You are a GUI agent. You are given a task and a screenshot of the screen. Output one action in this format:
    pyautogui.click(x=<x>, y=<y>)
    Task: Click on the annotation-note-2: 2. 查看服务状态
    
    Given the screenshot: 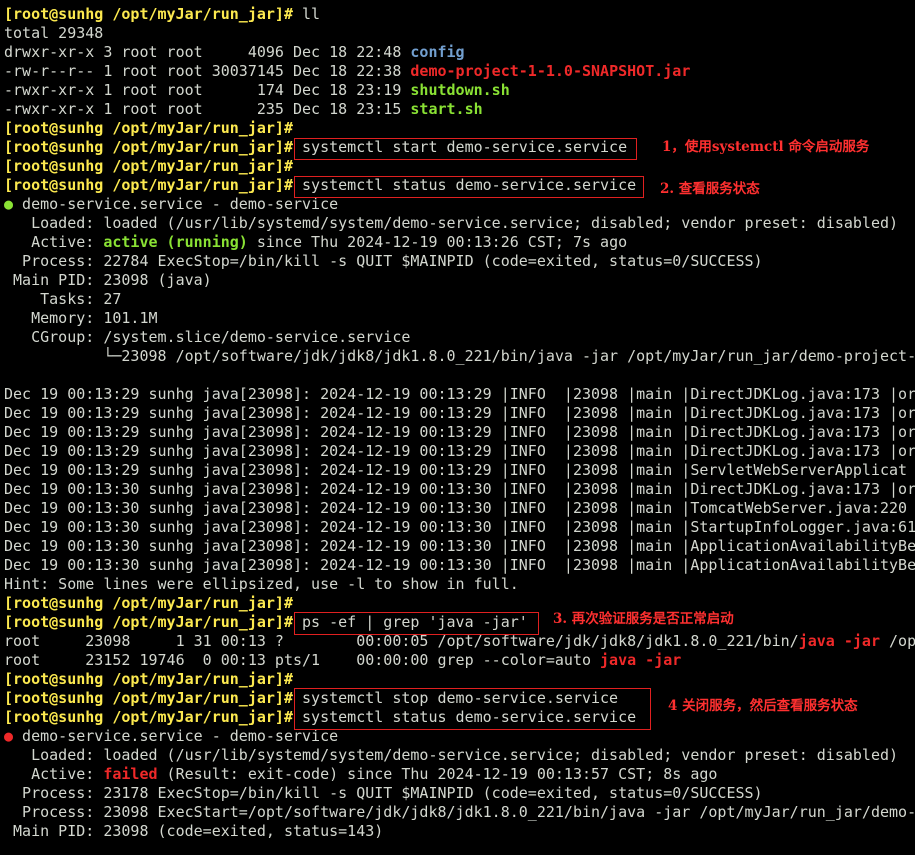 What is the action you would take?
    pyautogui.click(x=710, y=189)
    